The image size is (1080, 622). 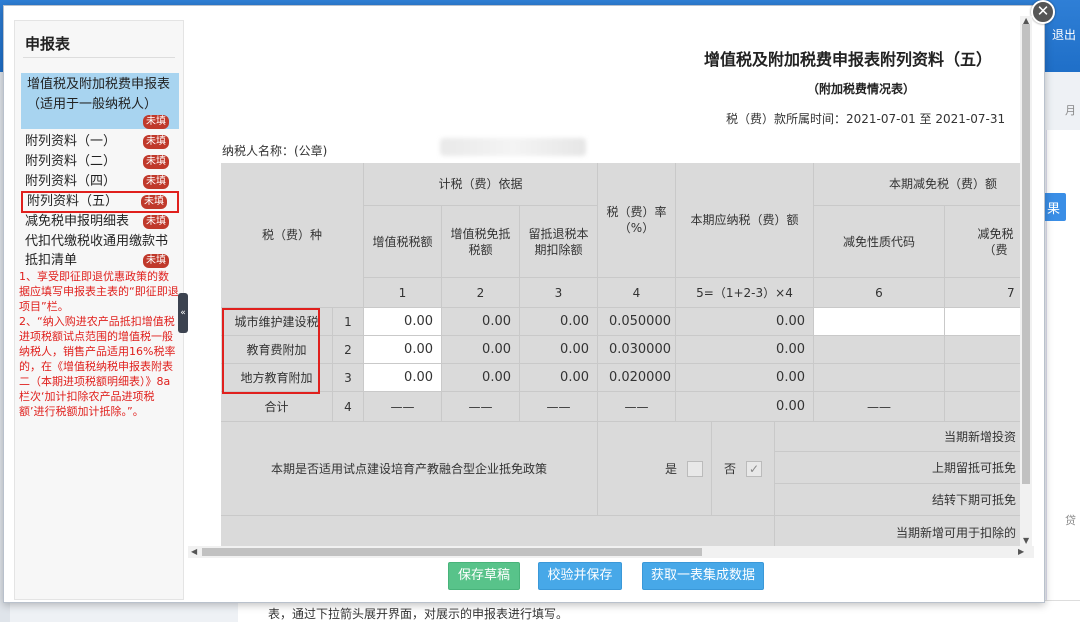 What do you see at coordinates (73, 201) in the screenshot?
I see `sidebar-item-label: 附列资料（五）` at bounding box center [73, 201].